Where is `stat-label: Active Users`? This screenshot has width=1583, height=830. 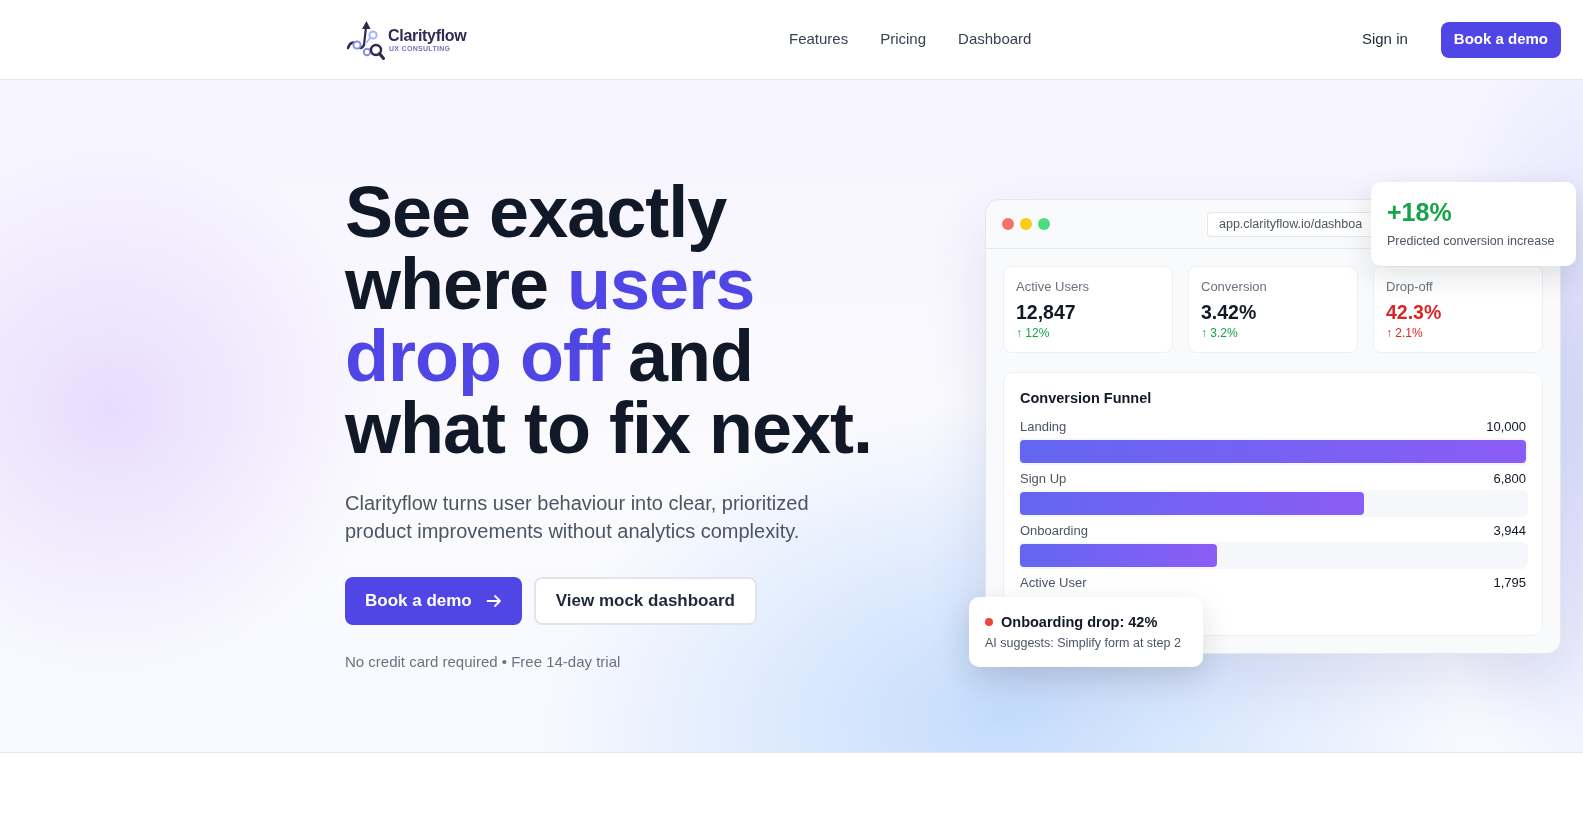 stat-label: Active Users is located at coordinates (1053, 287).